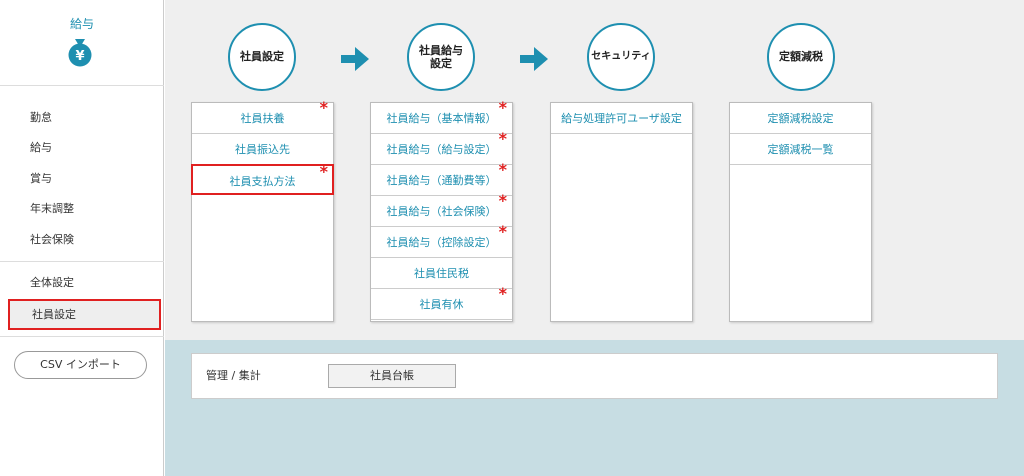  Describe the element at coordinates (800, 212) in the screenshot. I see `fixed-tax-reduction-column: 定額減税設定 定額減税一覧` at that location.